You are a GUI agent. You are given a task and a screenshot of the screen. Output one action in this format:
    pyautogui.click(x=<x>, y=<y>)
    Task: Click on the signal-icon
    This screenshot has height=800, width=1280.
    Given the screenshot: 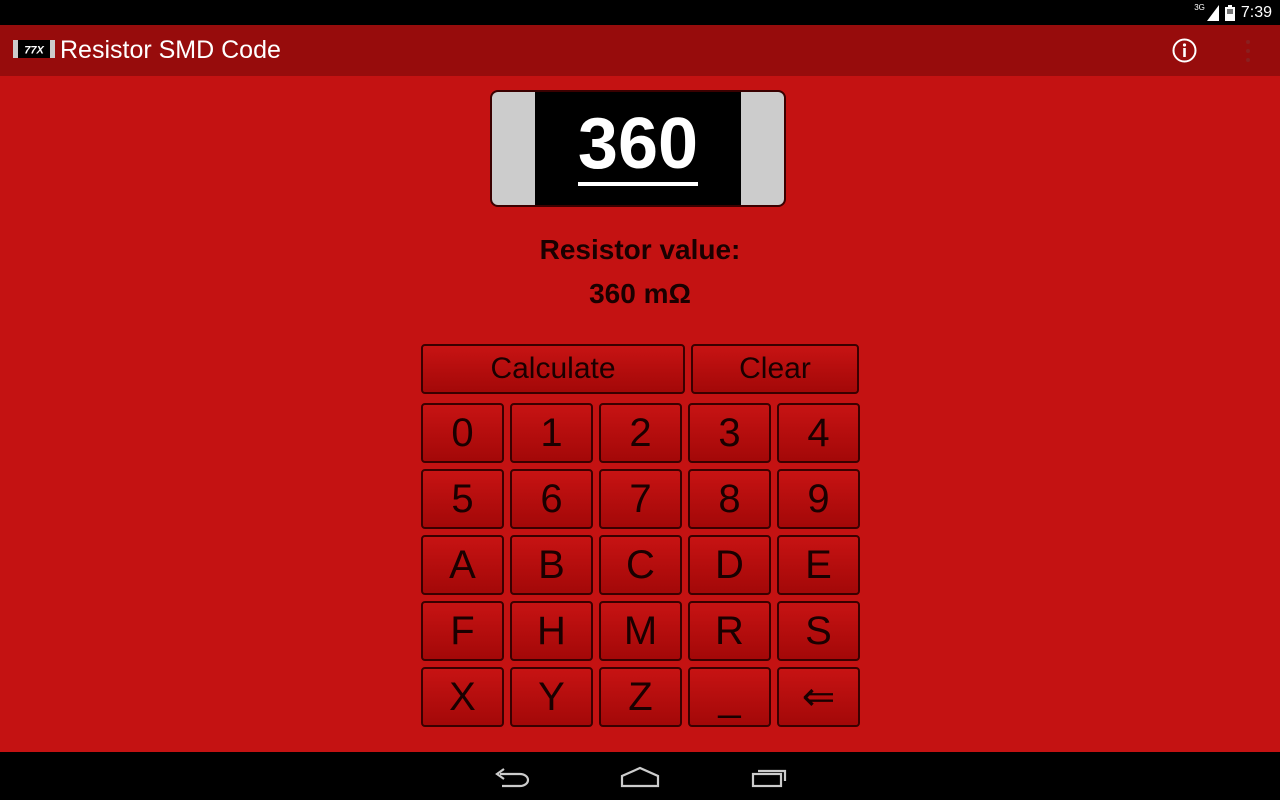 What is the action you would take?
    pyautogui.click(x=1212, y=12)
    